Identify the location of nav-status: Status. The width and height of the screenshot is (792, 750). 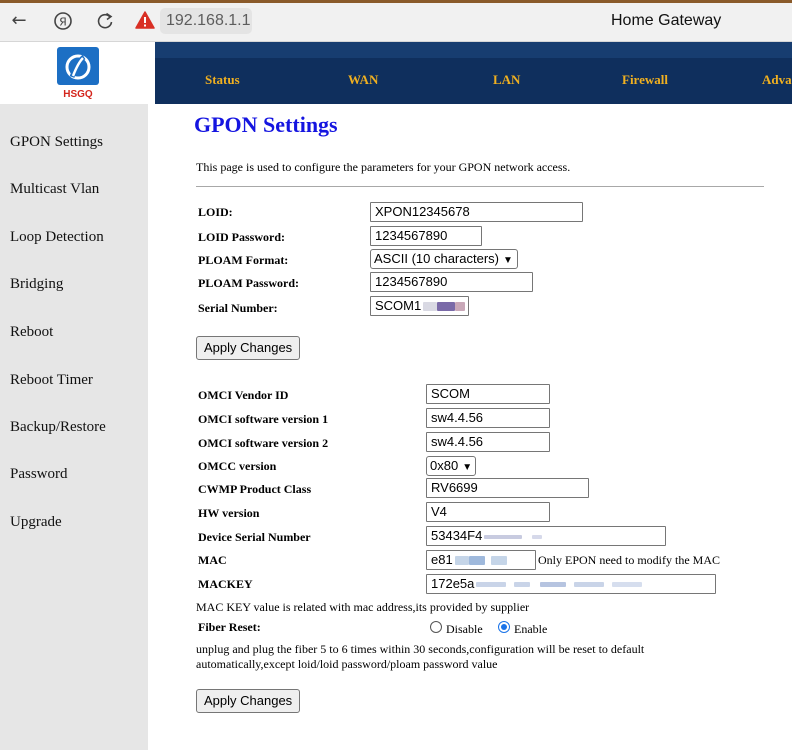
(222, 80).